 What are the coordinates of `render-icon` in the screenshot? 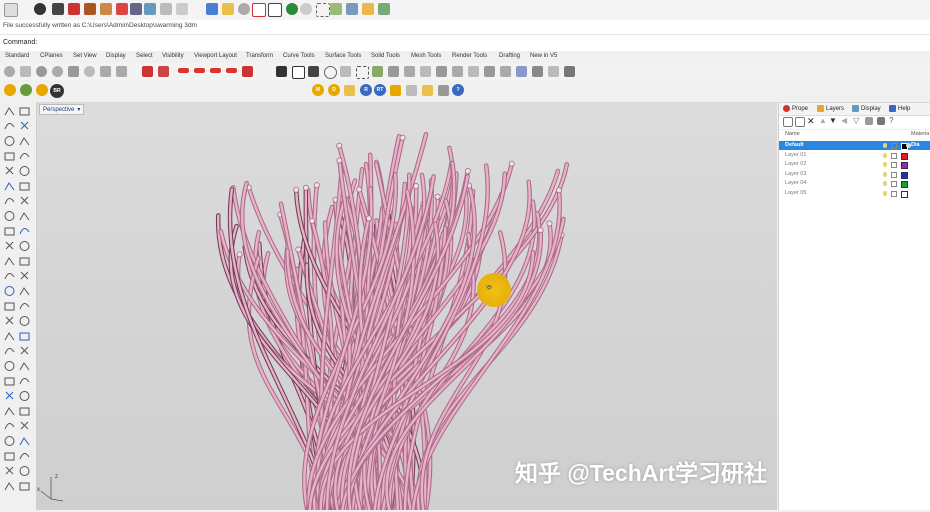 It's located at (292, 9).